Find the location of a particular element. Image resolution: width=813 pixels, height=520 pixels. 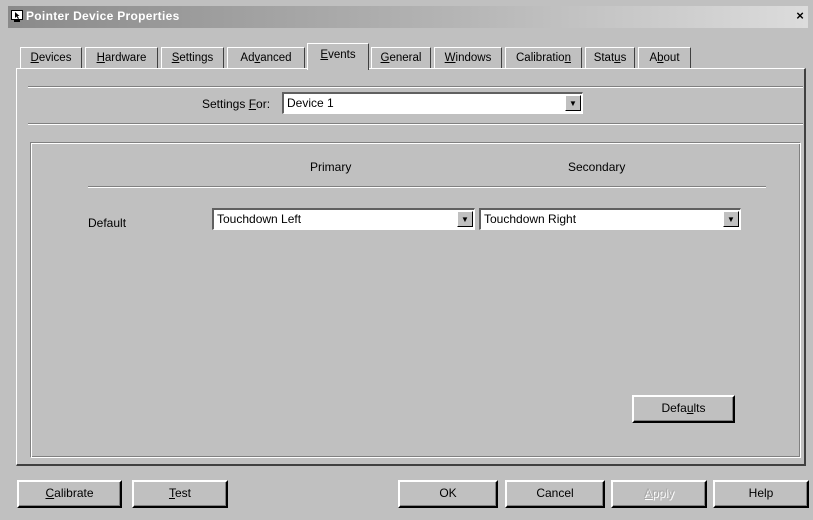

apply-button: Apply is located at coordinates (659, 494).